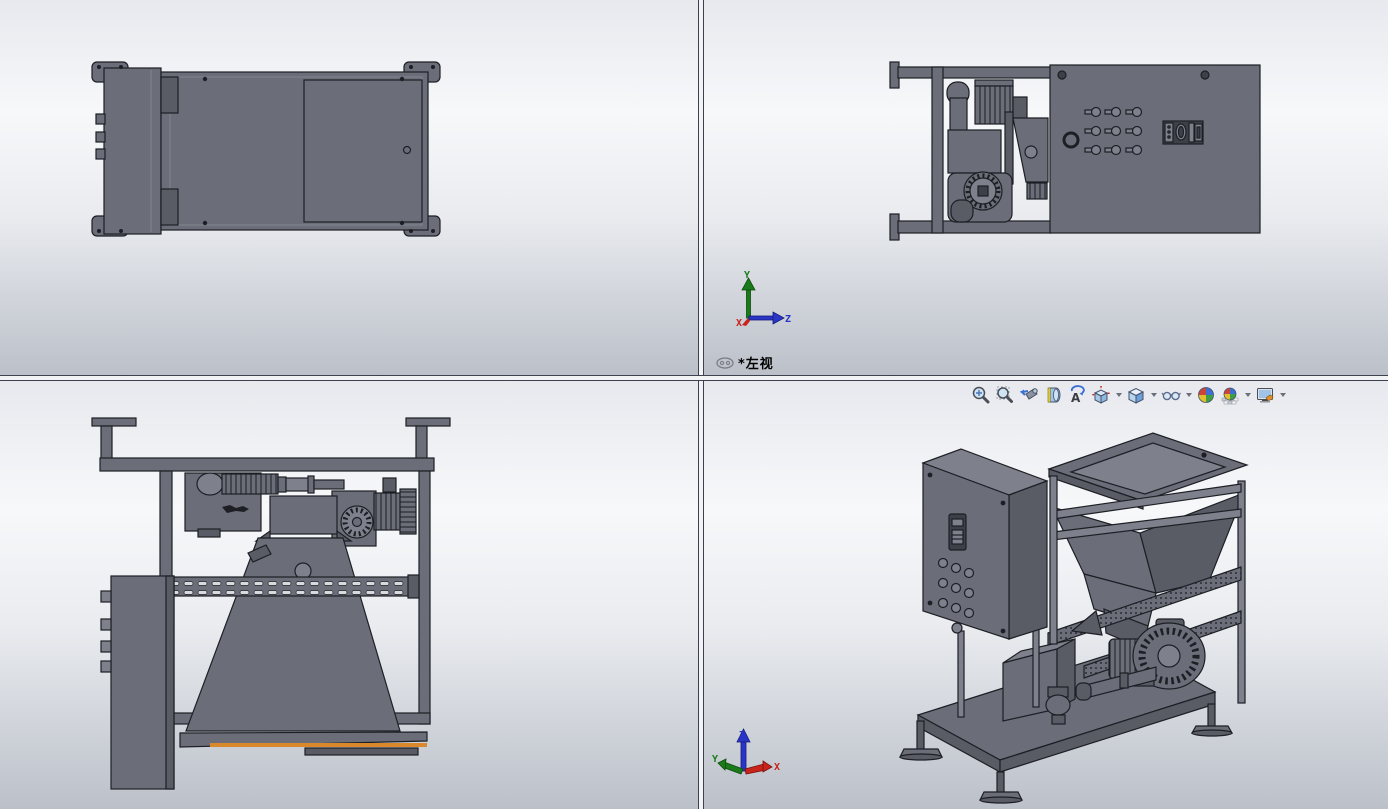 Image resolution: width=1388 pixels, height=809 pixels. I want to click on apply-scene-dropdown, so click(1247, 395).